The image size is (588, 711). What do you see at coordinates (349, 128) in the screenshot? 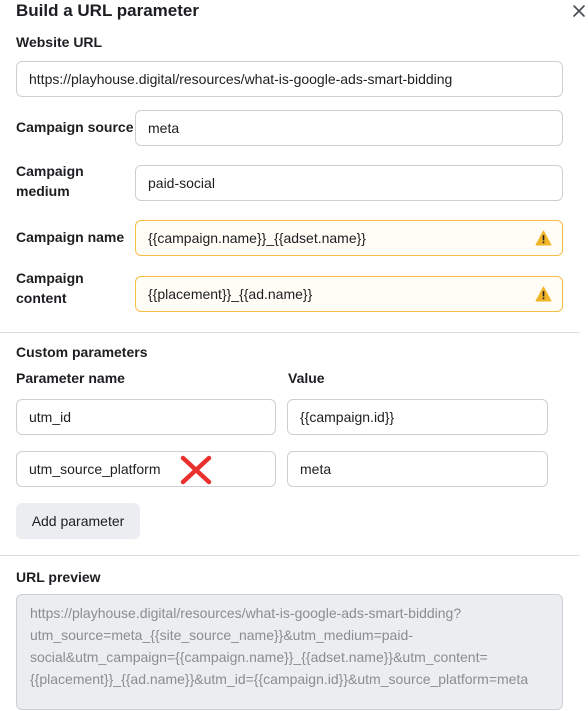
I see `campaign-source-input: meta` at bounding box center [349, 128].